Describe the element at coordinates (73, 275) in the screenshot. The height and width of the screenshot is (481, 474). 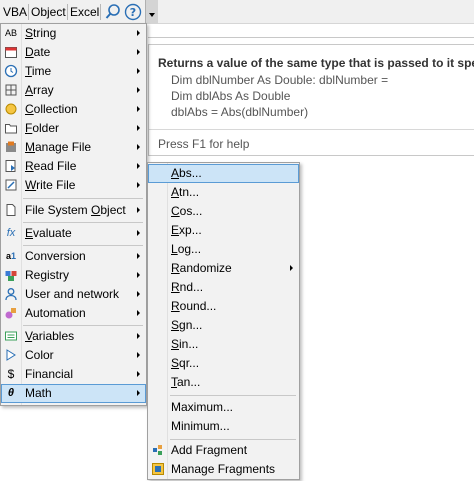
I see `menu-item-registry: Registry` at that location.